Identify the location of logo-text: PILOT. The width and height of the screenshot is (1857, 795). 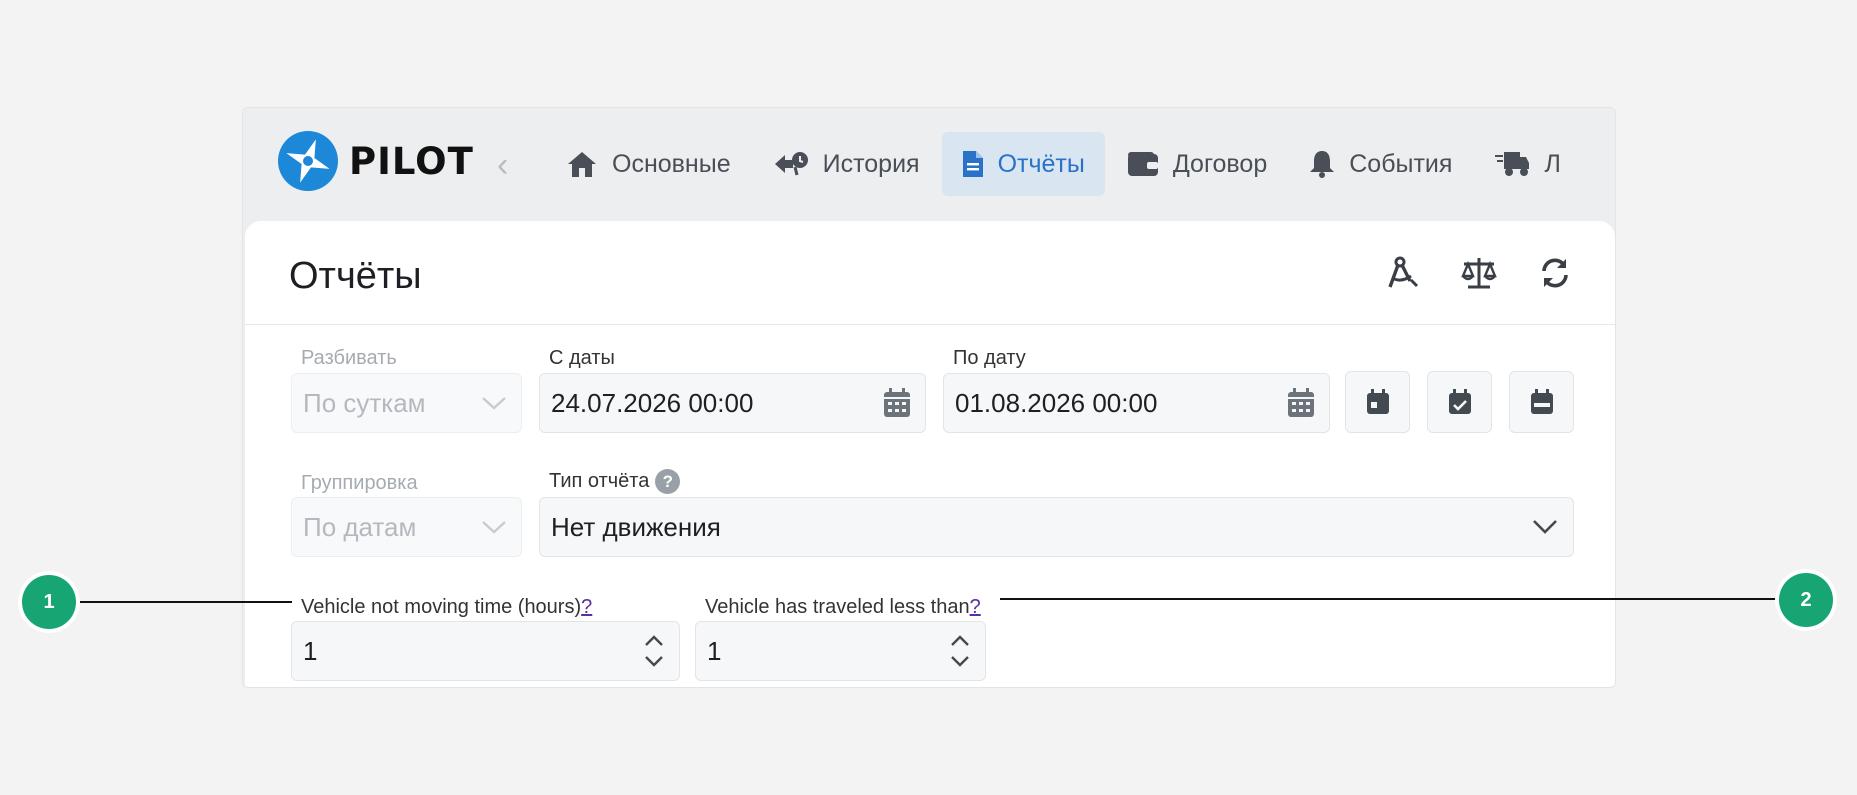
(411, 161).